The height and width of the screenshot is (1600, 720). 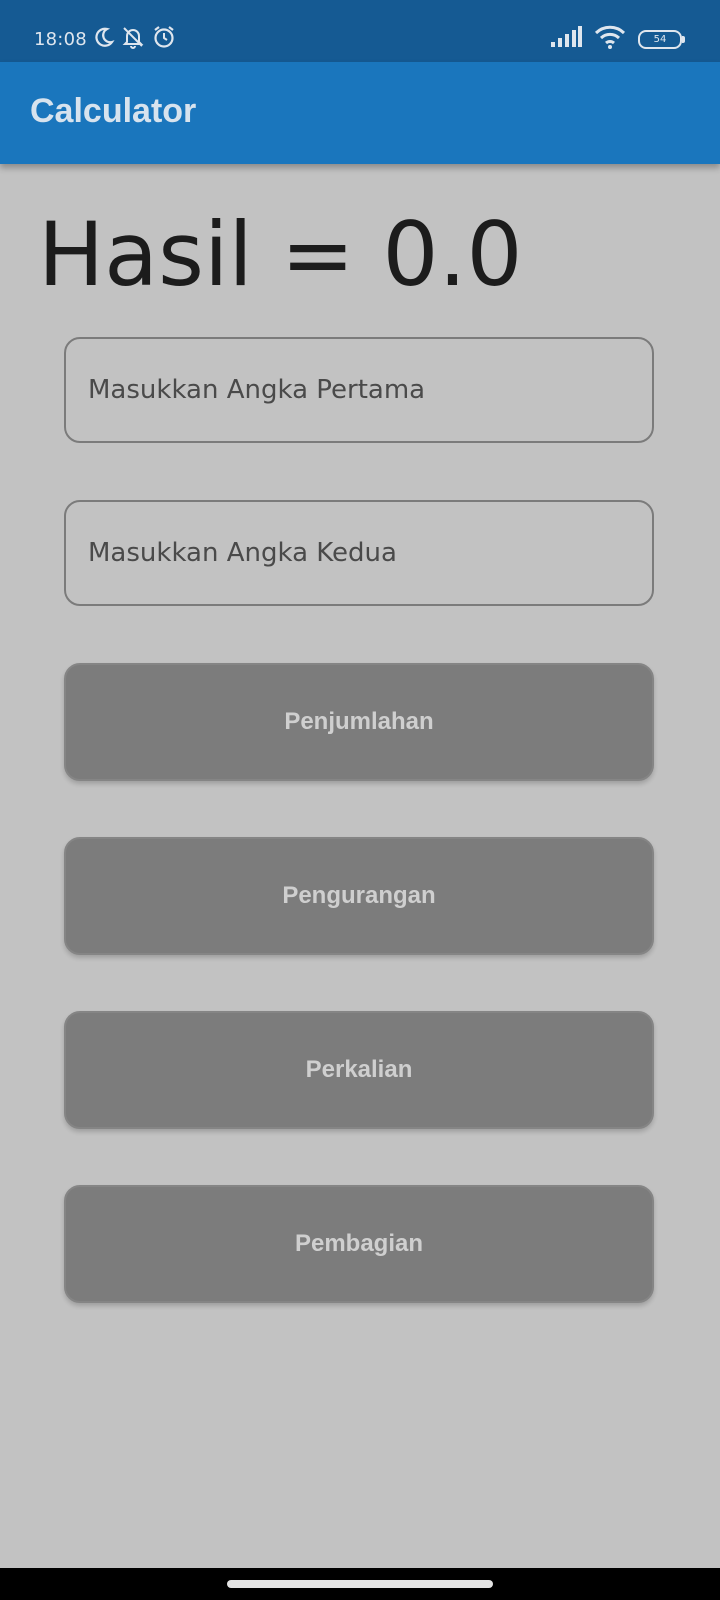 I want to click on moon-icon, so click(x=104, y=39).